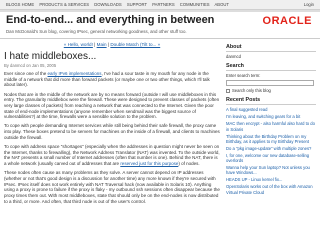  Describe the element at coordinates (235, 66) in the screenshot. I see `search-heading: Search` at that location.